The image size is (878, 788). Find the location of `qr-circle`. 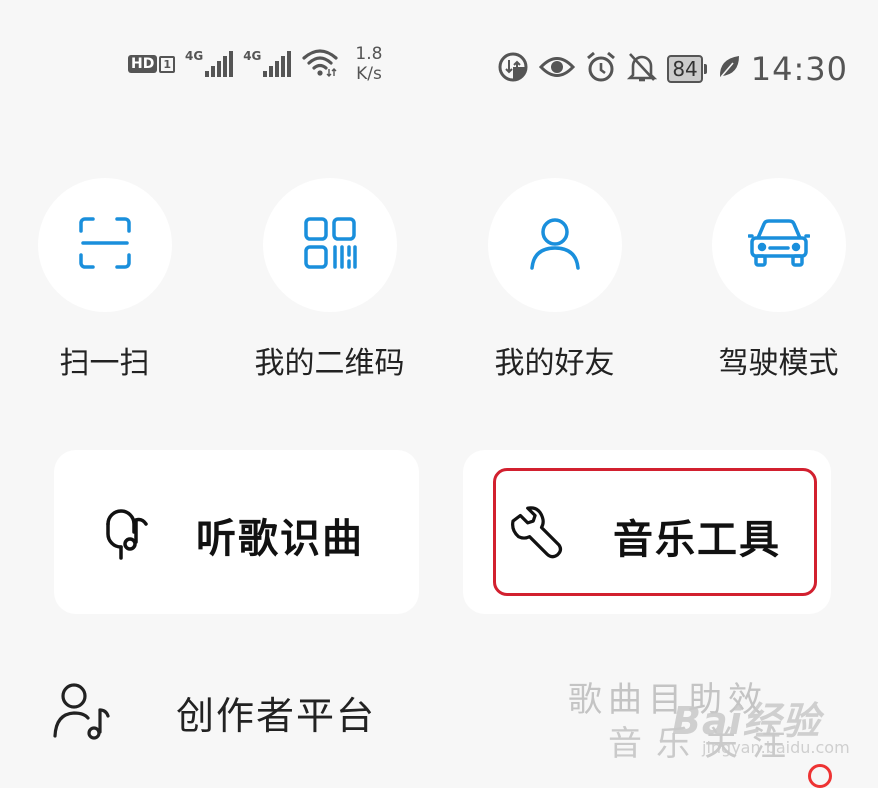

qr-circle is located at coordinates (329, 245).